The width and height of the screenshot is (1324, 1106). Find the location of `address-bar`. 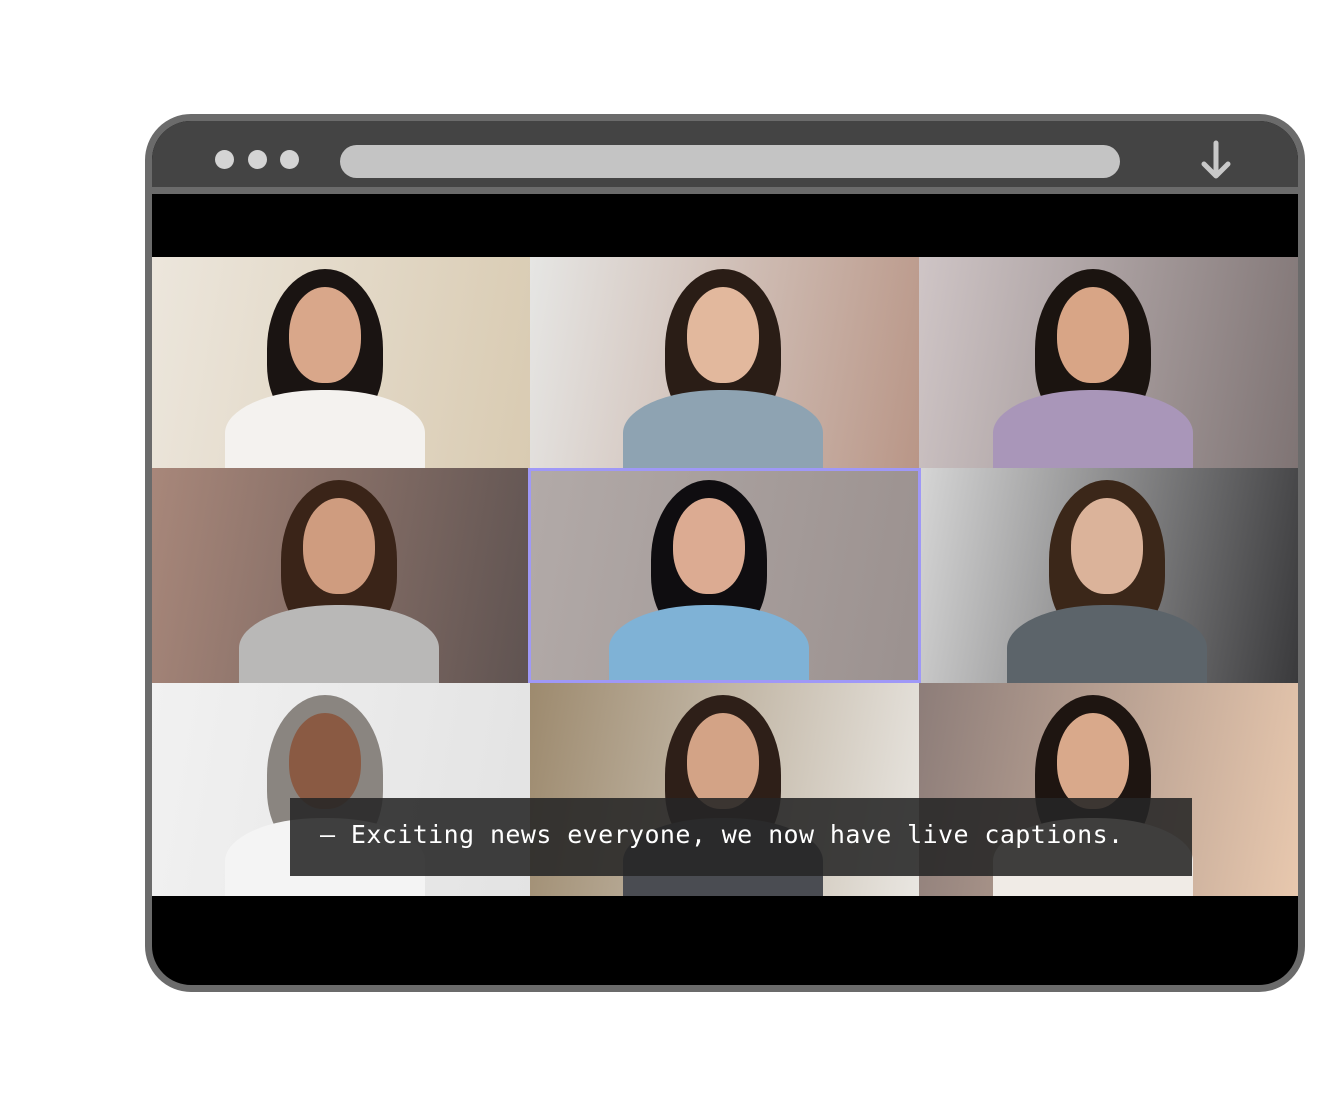

address-bar is located at coordinates (730, 161).